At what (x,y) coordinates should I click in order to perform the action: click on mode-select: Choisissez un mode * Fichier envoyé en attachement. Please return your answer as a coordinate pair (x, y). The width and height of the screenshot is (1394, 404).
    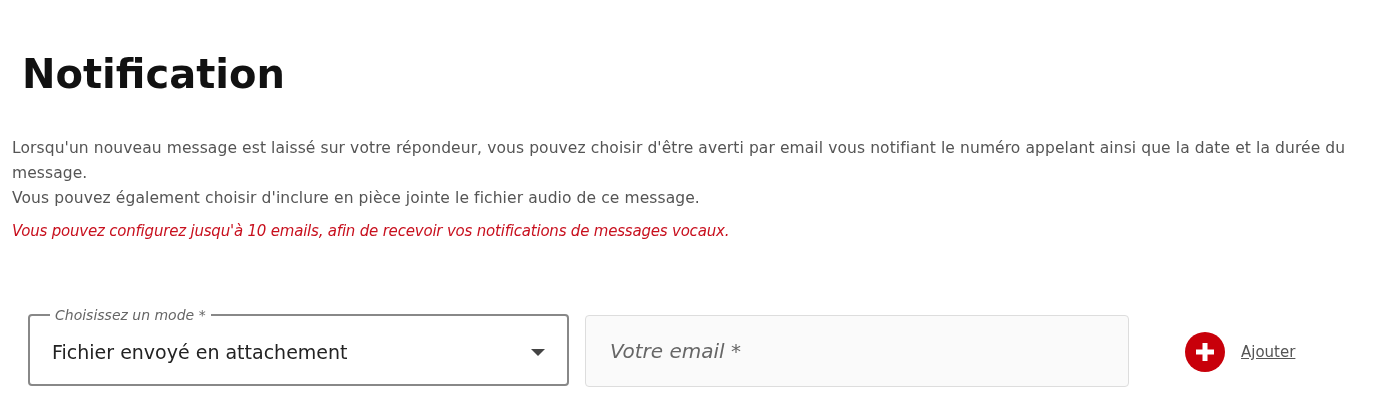
    Looking at the image, I should click on (298, 346).